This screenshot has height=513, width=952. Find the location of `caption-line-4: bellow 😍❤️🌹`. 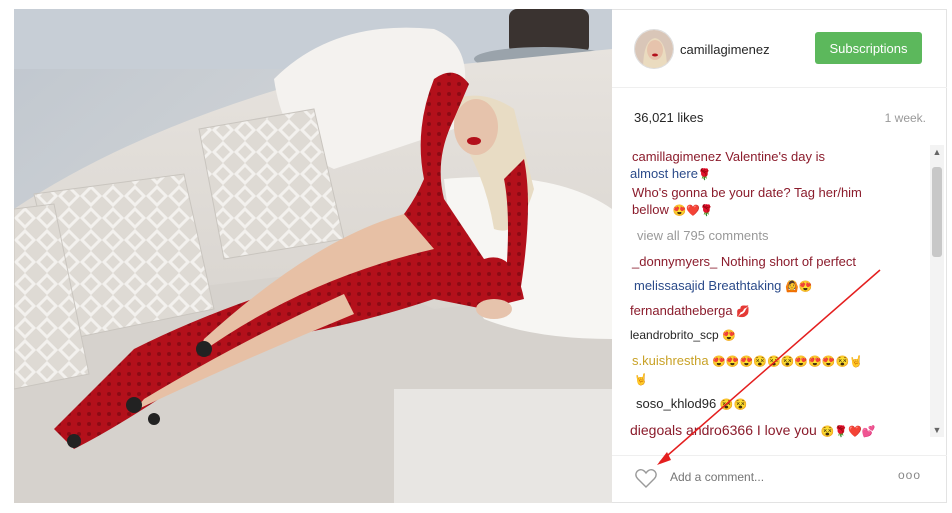

caption-line-4: bellow 😍❤️🌹 is located at coordinates (673, 209).